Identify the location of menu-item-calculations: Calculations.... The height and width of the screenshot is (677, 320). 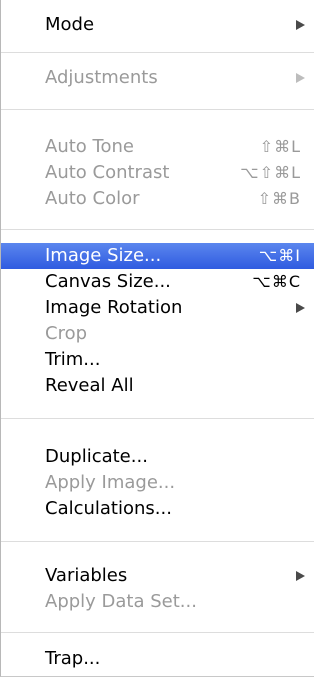
(157, 509).